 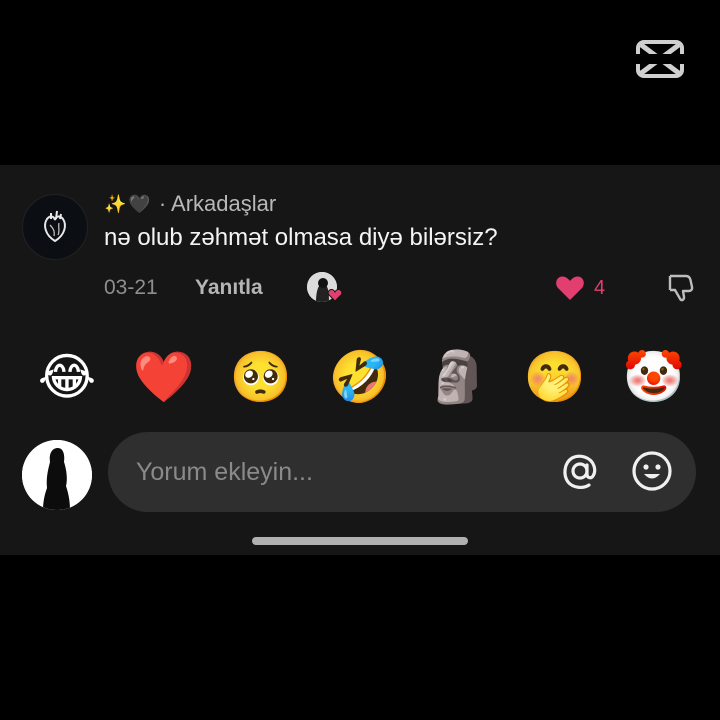 I want to click on anatomical-heart-icon, so click(x=55, y=226).